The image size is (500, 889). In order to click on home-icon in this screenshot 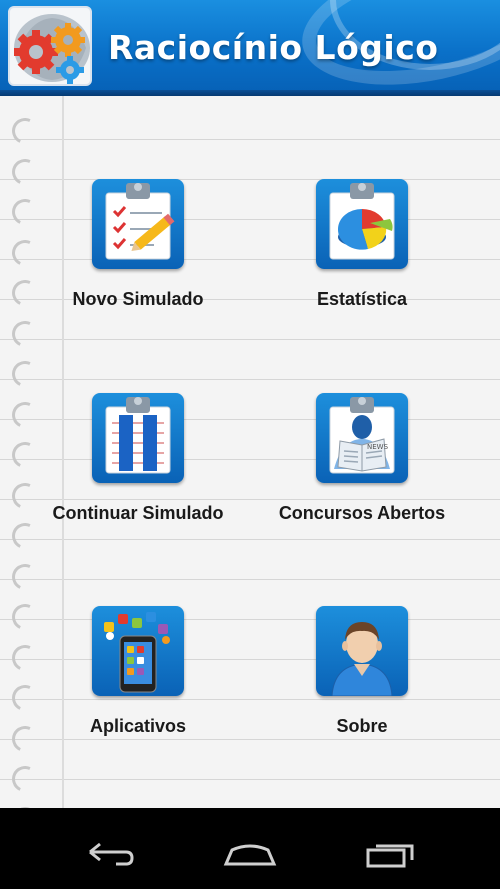, I will do `click(250, 855)`.